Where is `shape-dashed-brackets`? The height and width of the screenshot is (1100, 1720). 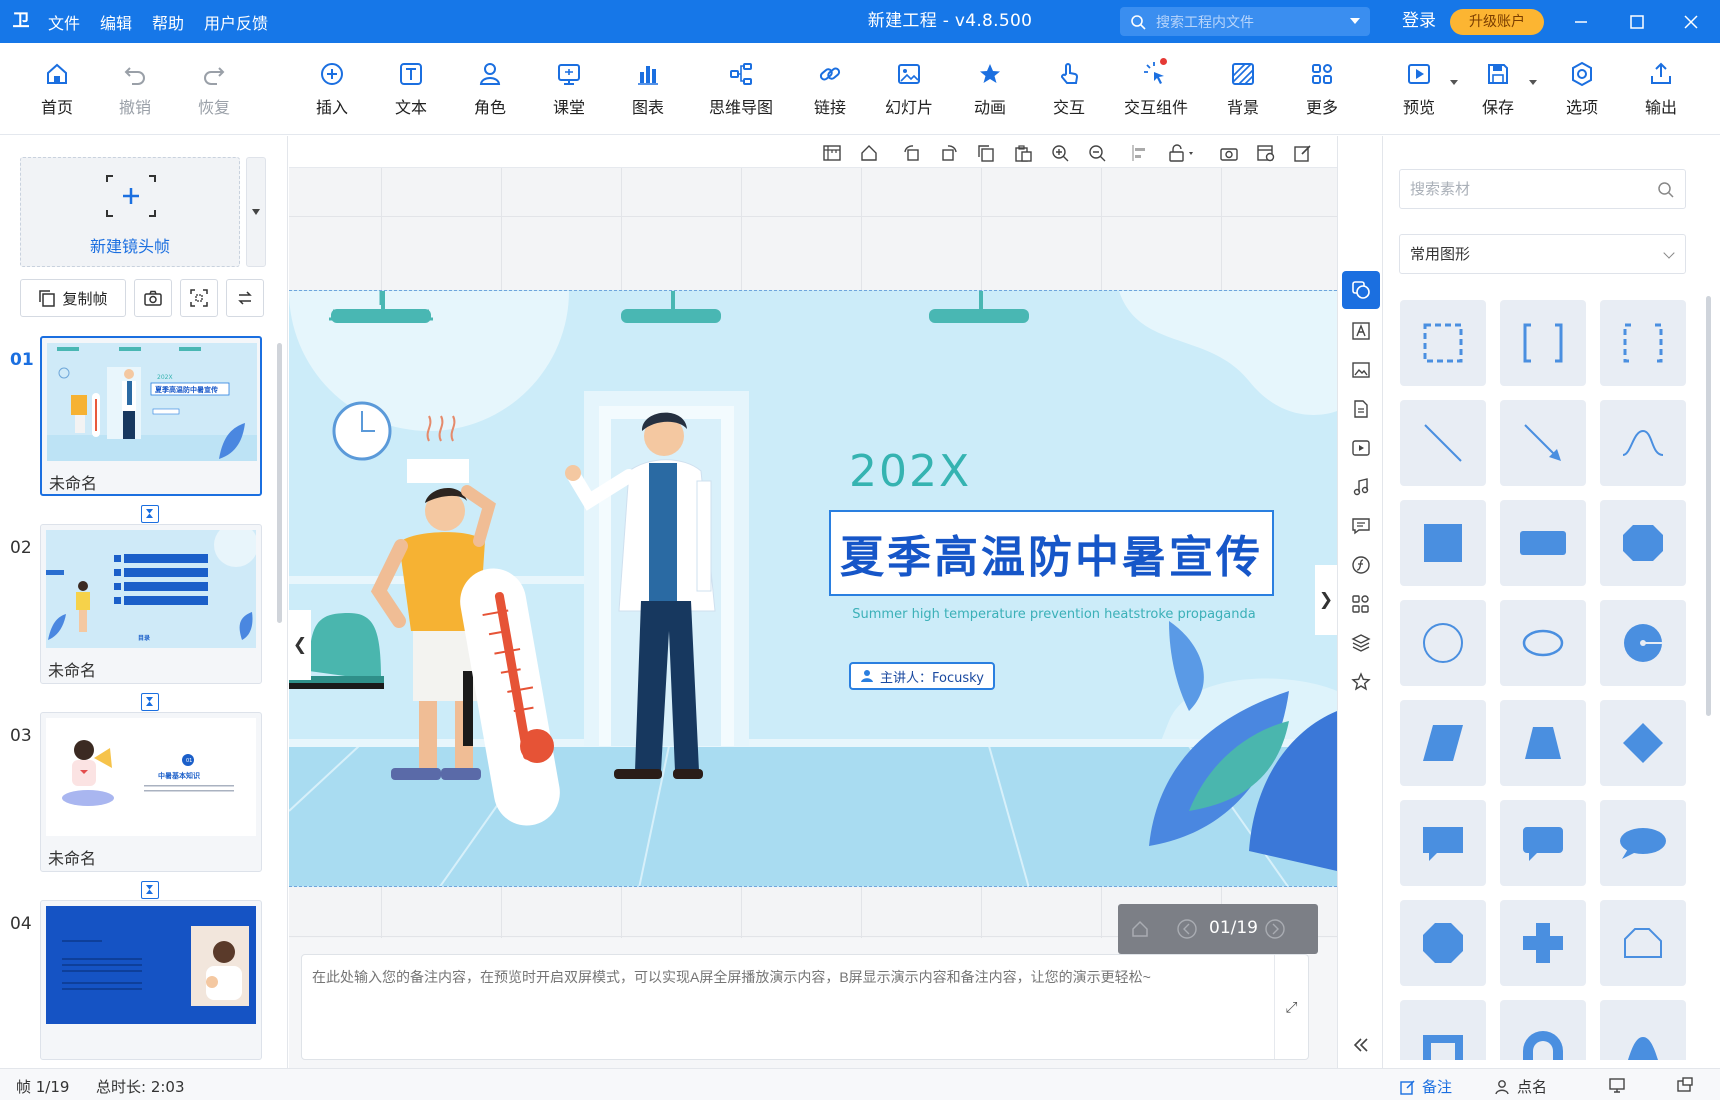
shape-dashed-brackets is located at coordinates (1643, 343).